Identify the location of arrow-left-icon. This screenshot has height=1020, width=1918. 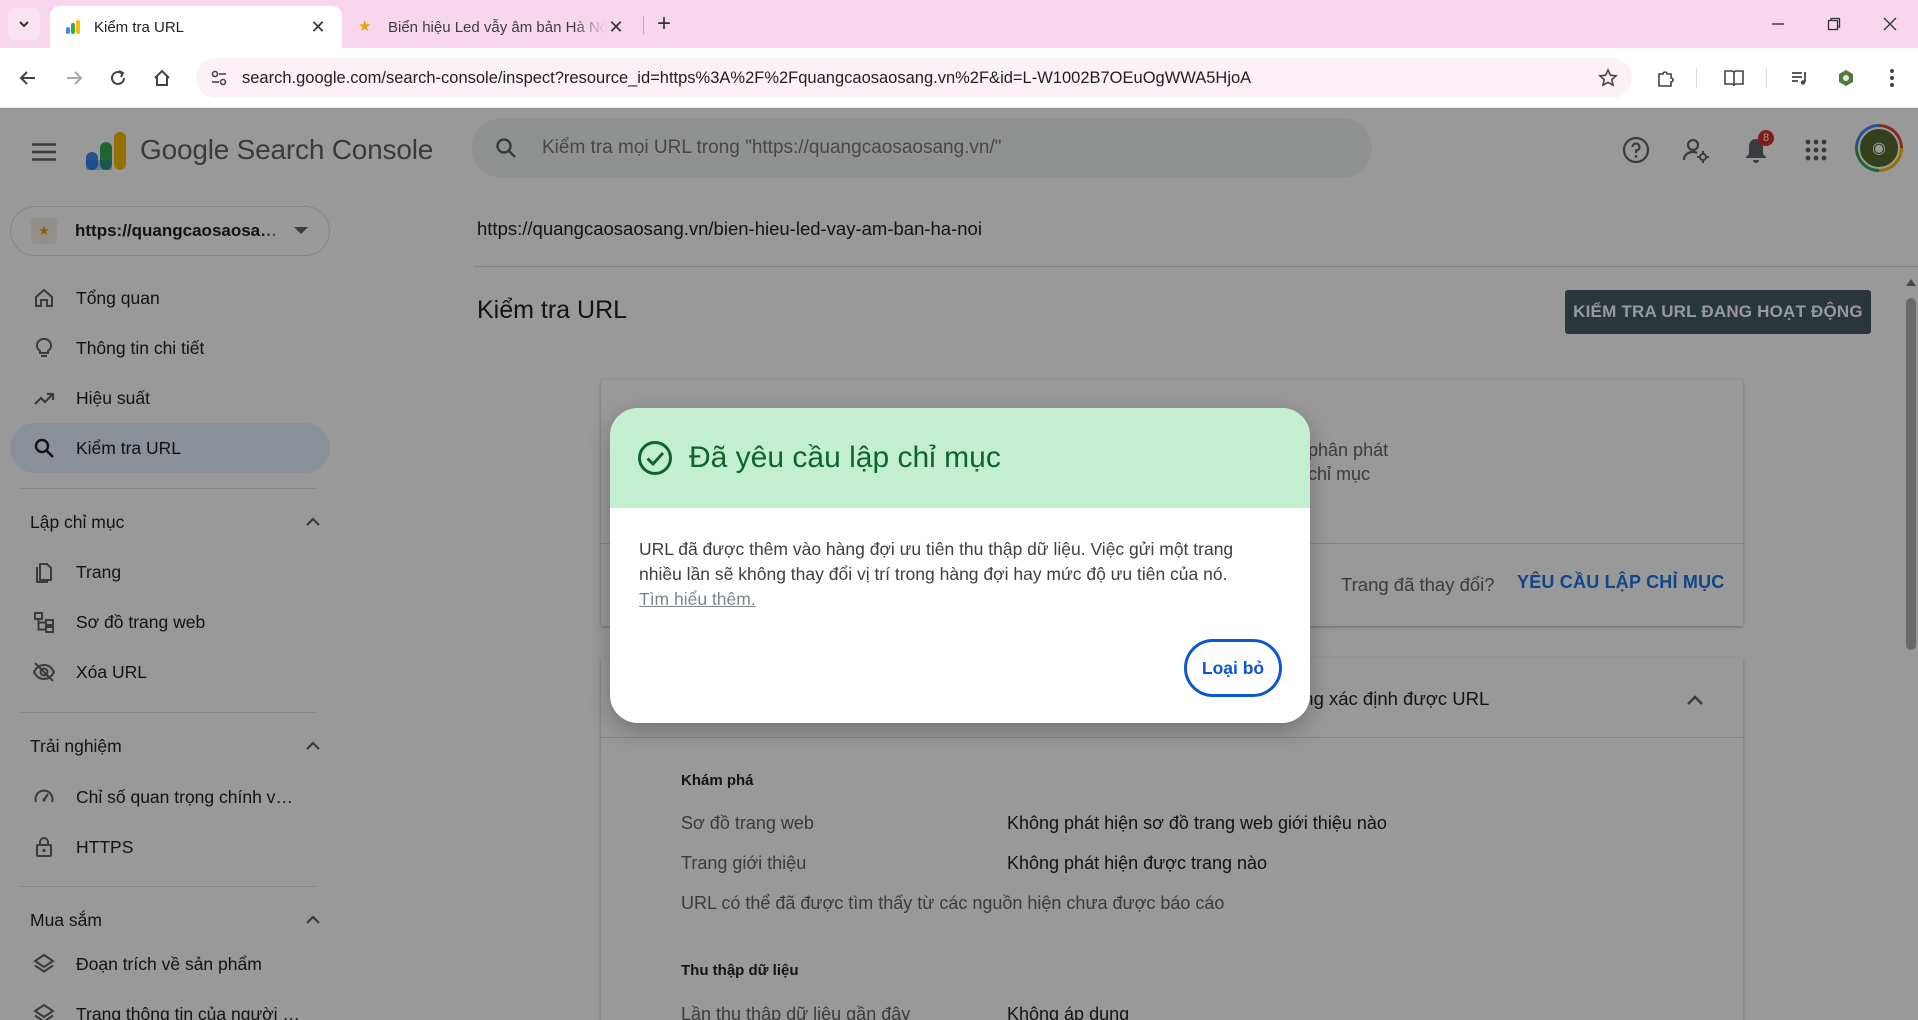
(27, 78).